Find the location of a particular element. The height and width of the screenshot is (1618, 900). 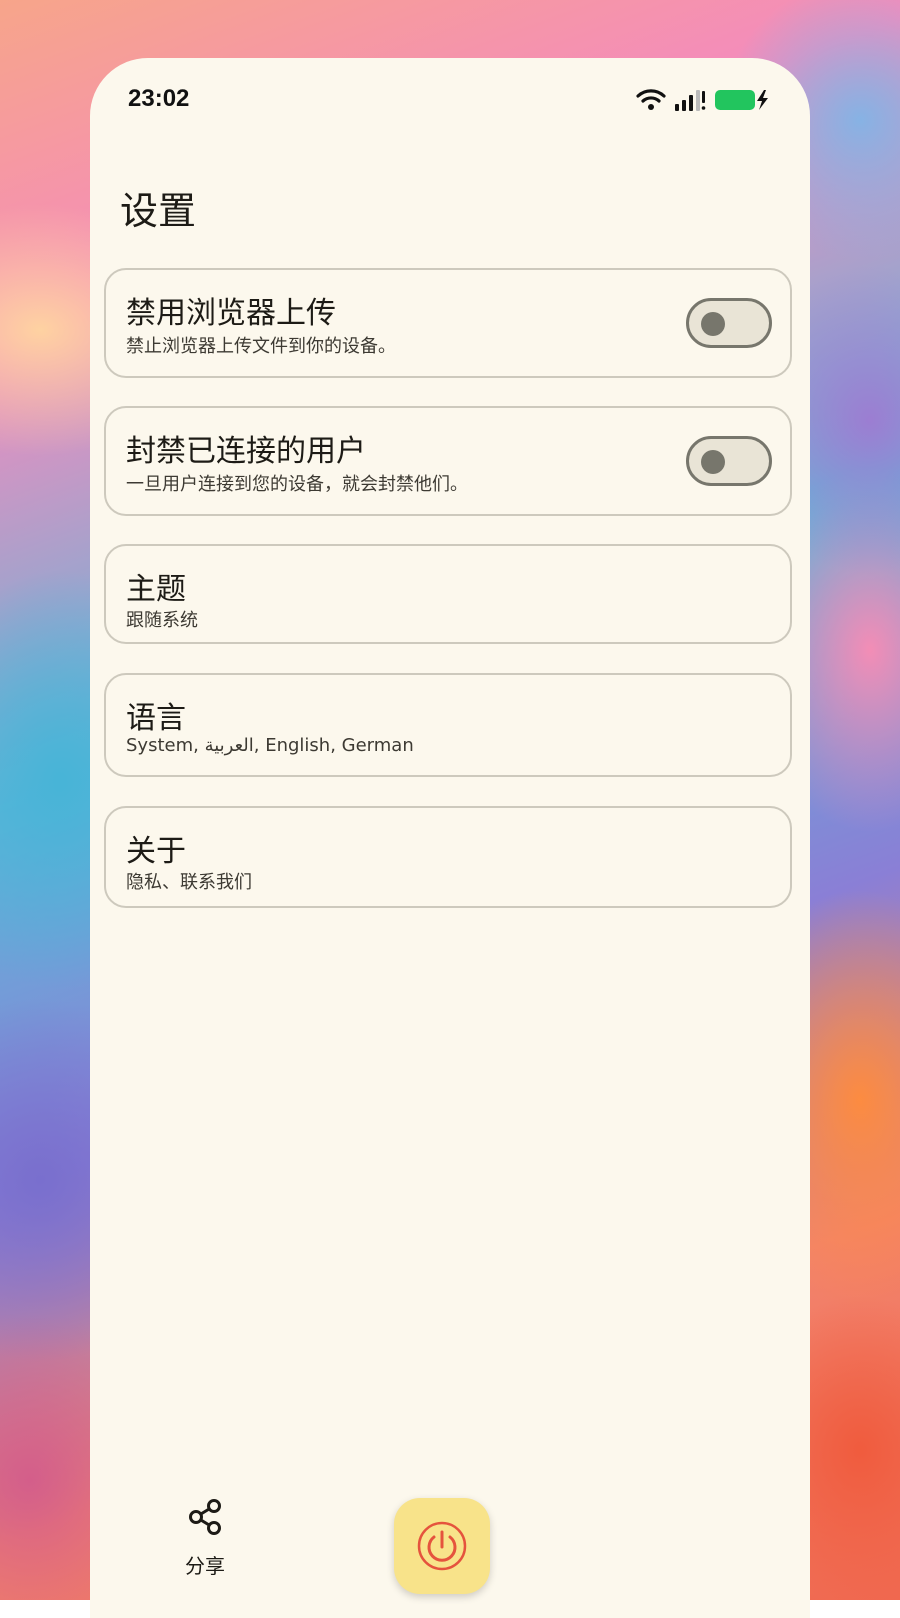

share-label: 分享 is located at coordinates (205, 1566).